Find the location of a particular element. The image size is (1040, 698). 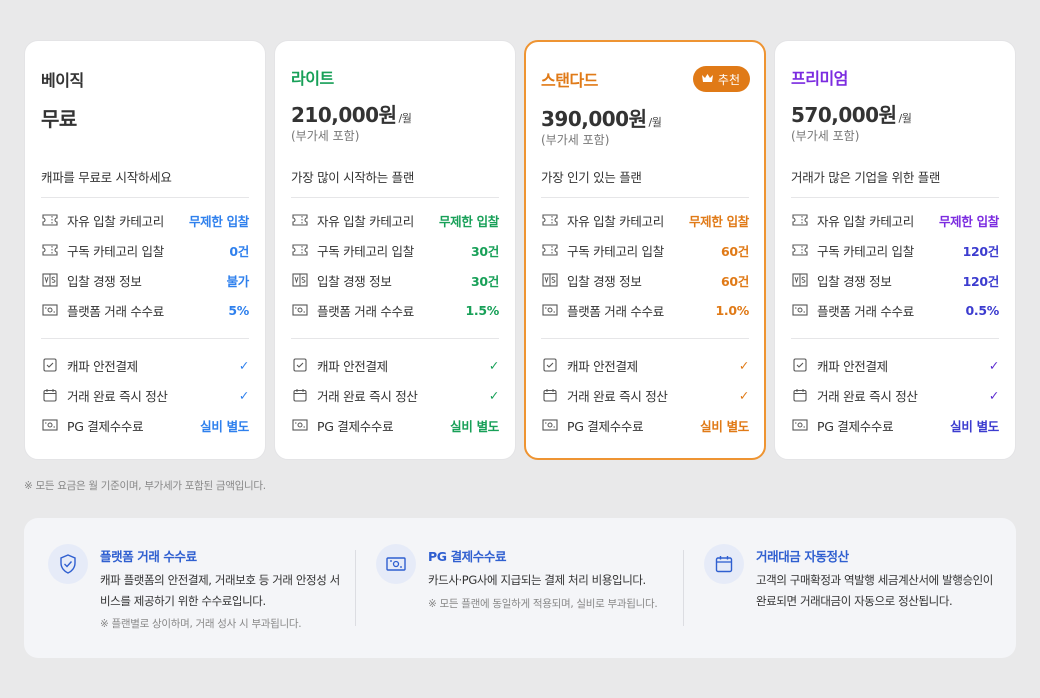

plan-price: 무료 is located at coordinates (59, 117).